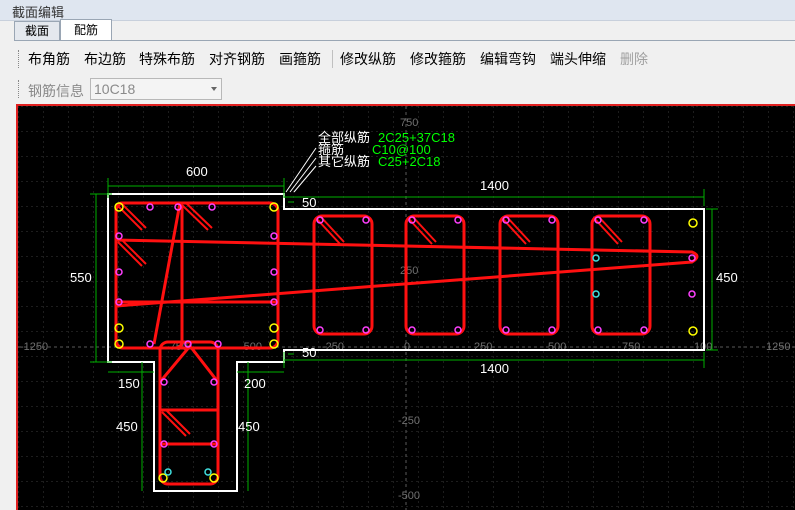 This screenshot has height=510, width=795. What do you see at coordinates (409, 271) in the screenshot?
I see `axis-label-y250: 250` at bounding box center [409, 271].